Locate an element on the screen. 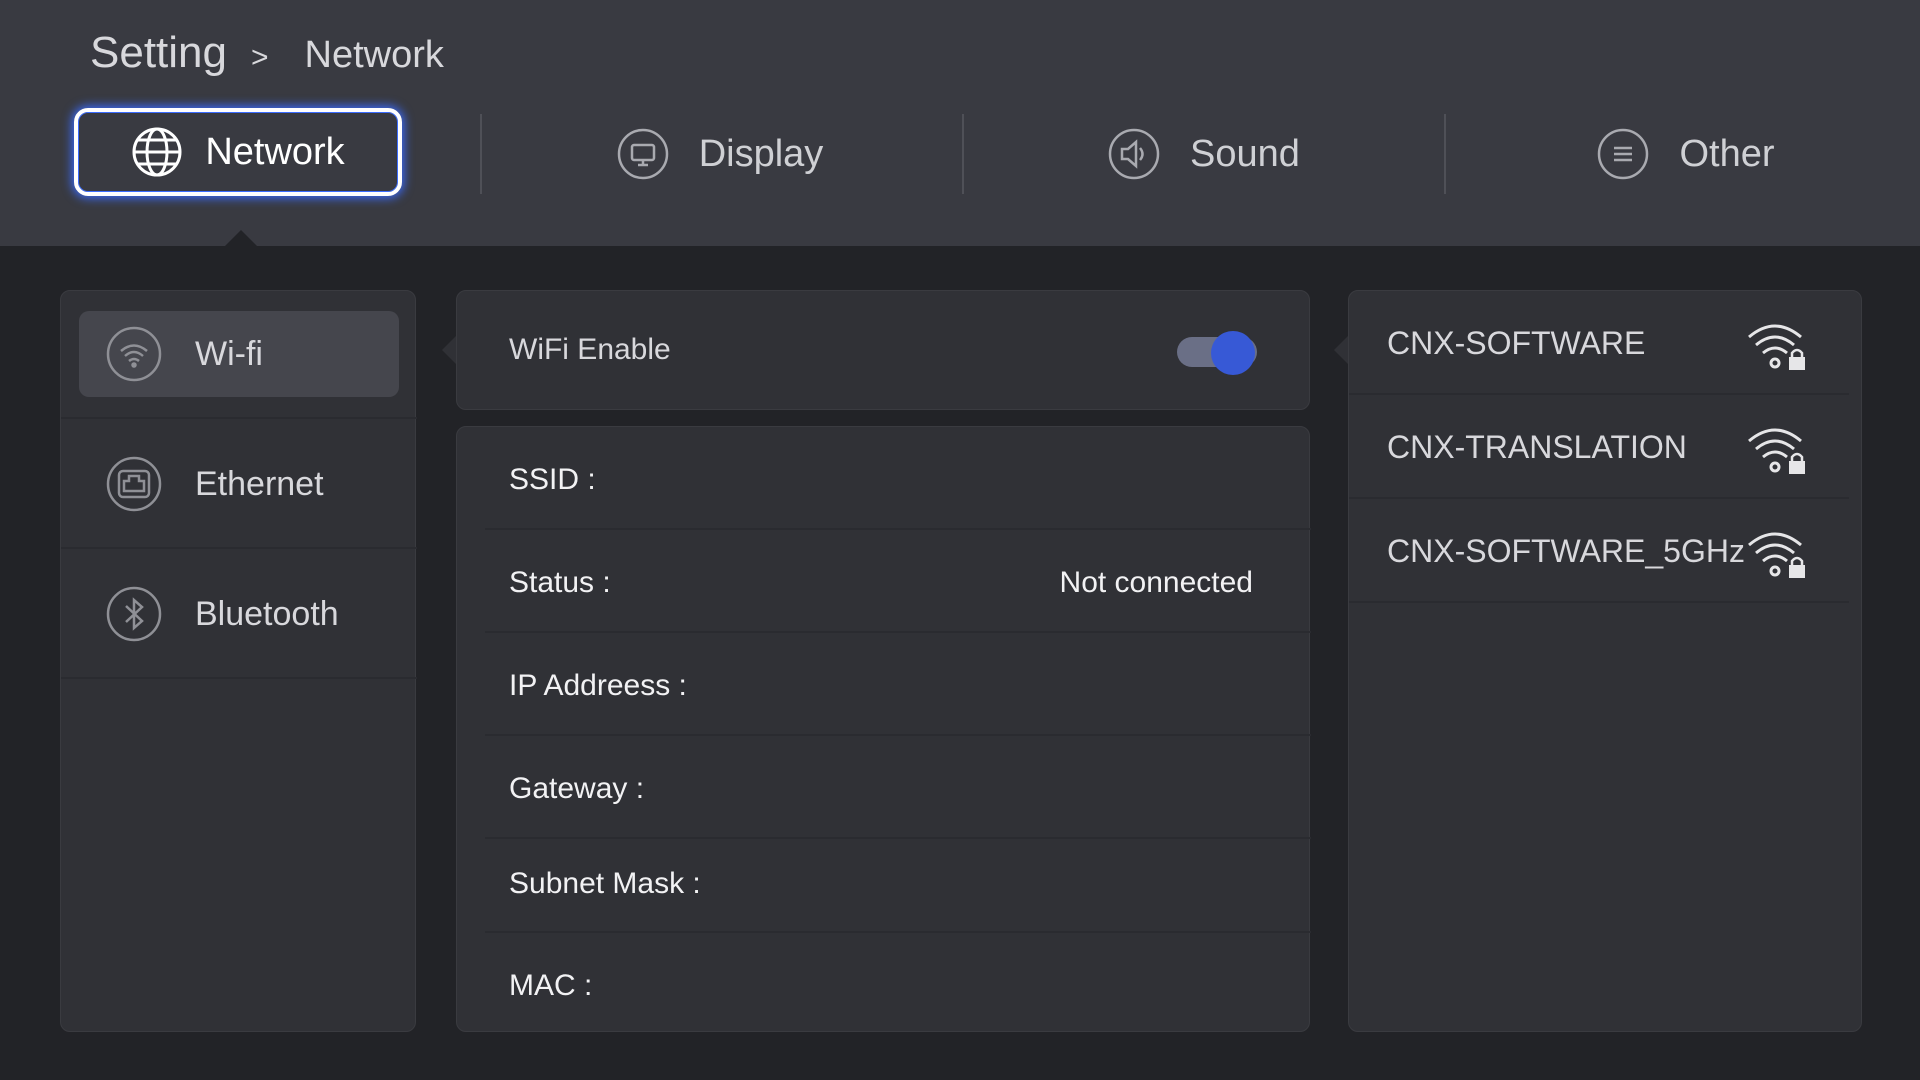  tab-sound: Sound is located at coordinates (1204, 154).